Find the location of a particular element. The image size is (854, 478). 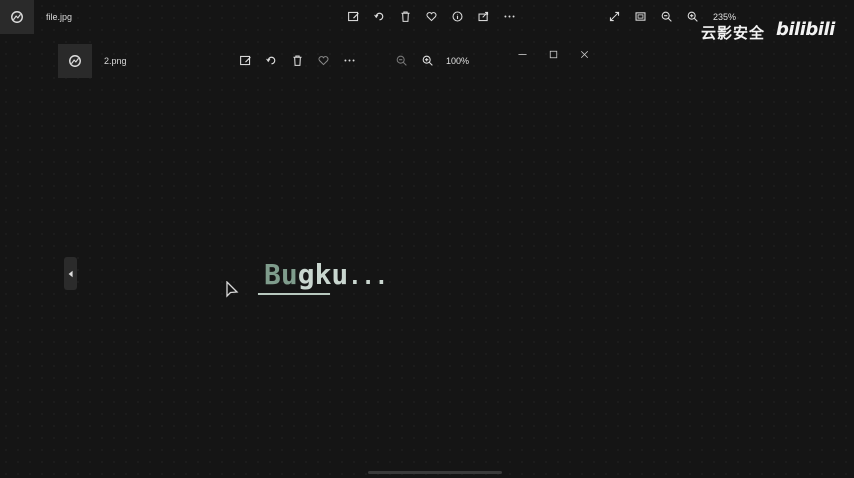

zoom-in-button is located at coordinates (427, 60).